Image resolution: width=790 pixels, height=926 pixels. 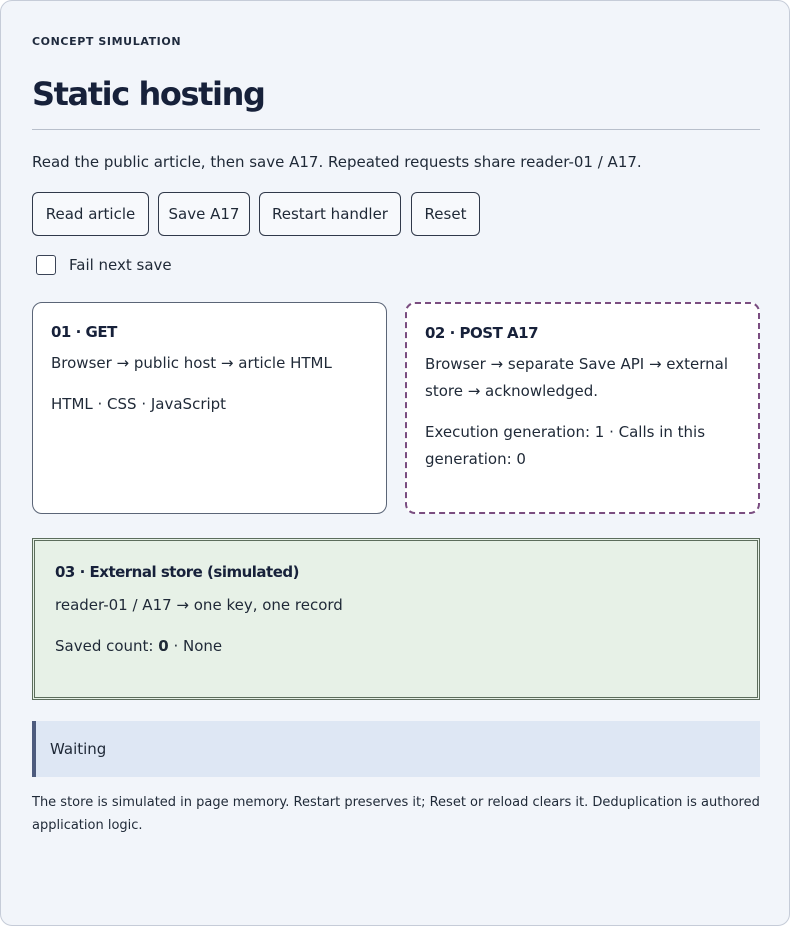 What do you see at coordinates (120, 265) in the screenshot?
I see `fail-next-save-label: Fail next save` at bounding box center [120, 265].